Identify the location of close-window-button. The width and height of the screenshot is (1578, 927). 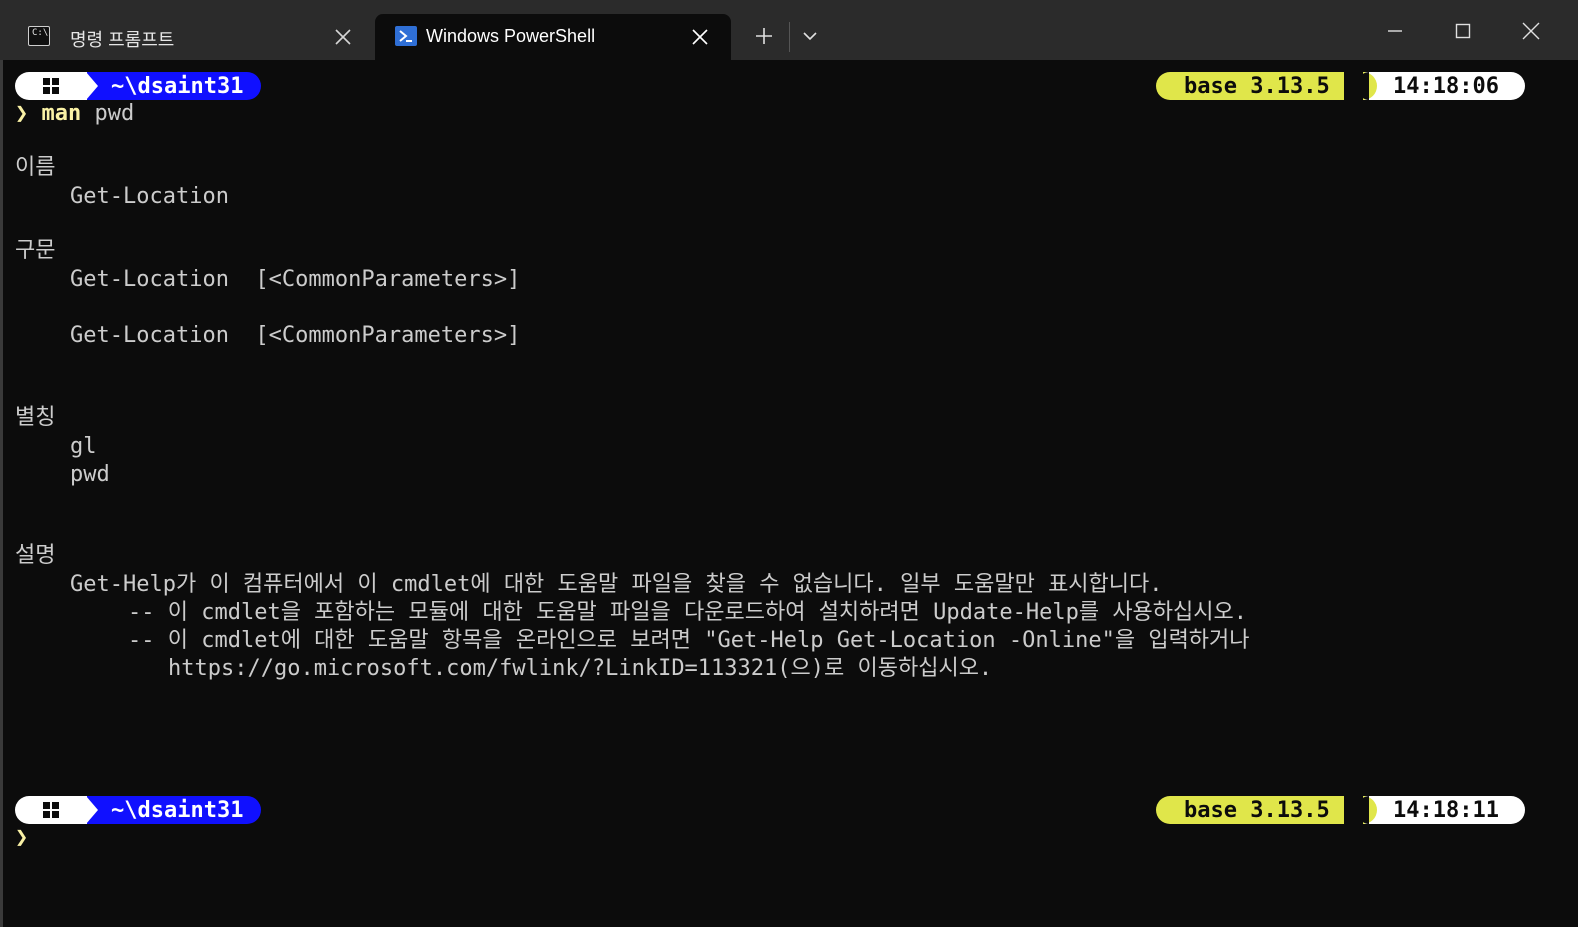
(1531, 31).